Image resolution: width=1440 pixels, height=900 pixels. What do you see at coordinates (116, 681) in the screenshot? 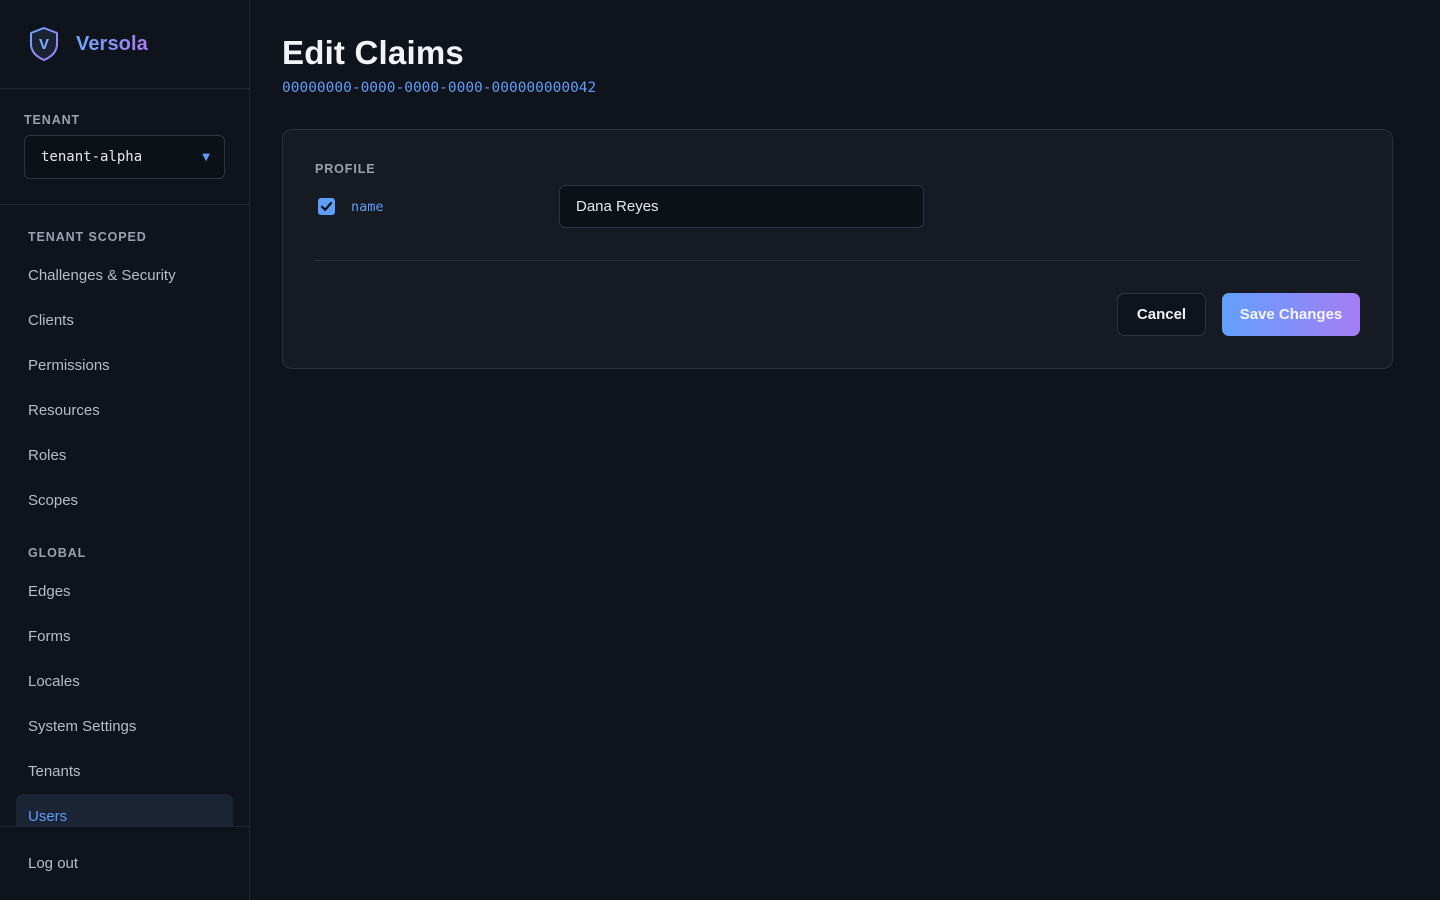
I see `sidebar-item-locales: Locales` at bounding box center [116, 681].